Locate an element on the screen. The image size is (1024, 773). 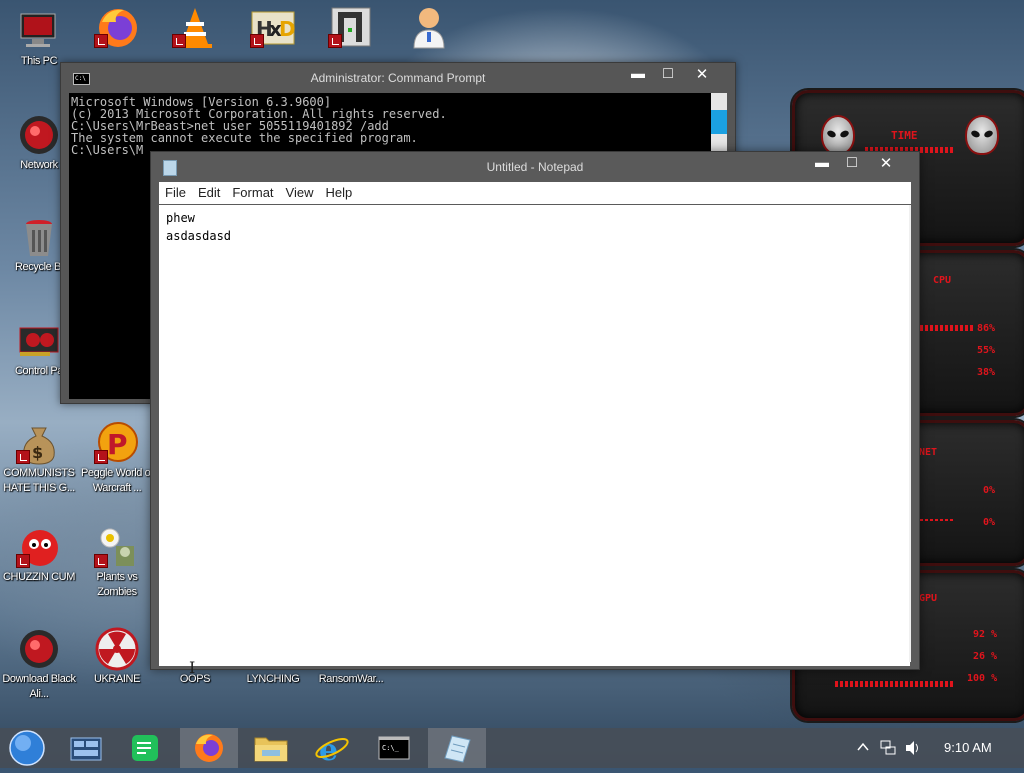
start-button is located at coordinates (29, 748).